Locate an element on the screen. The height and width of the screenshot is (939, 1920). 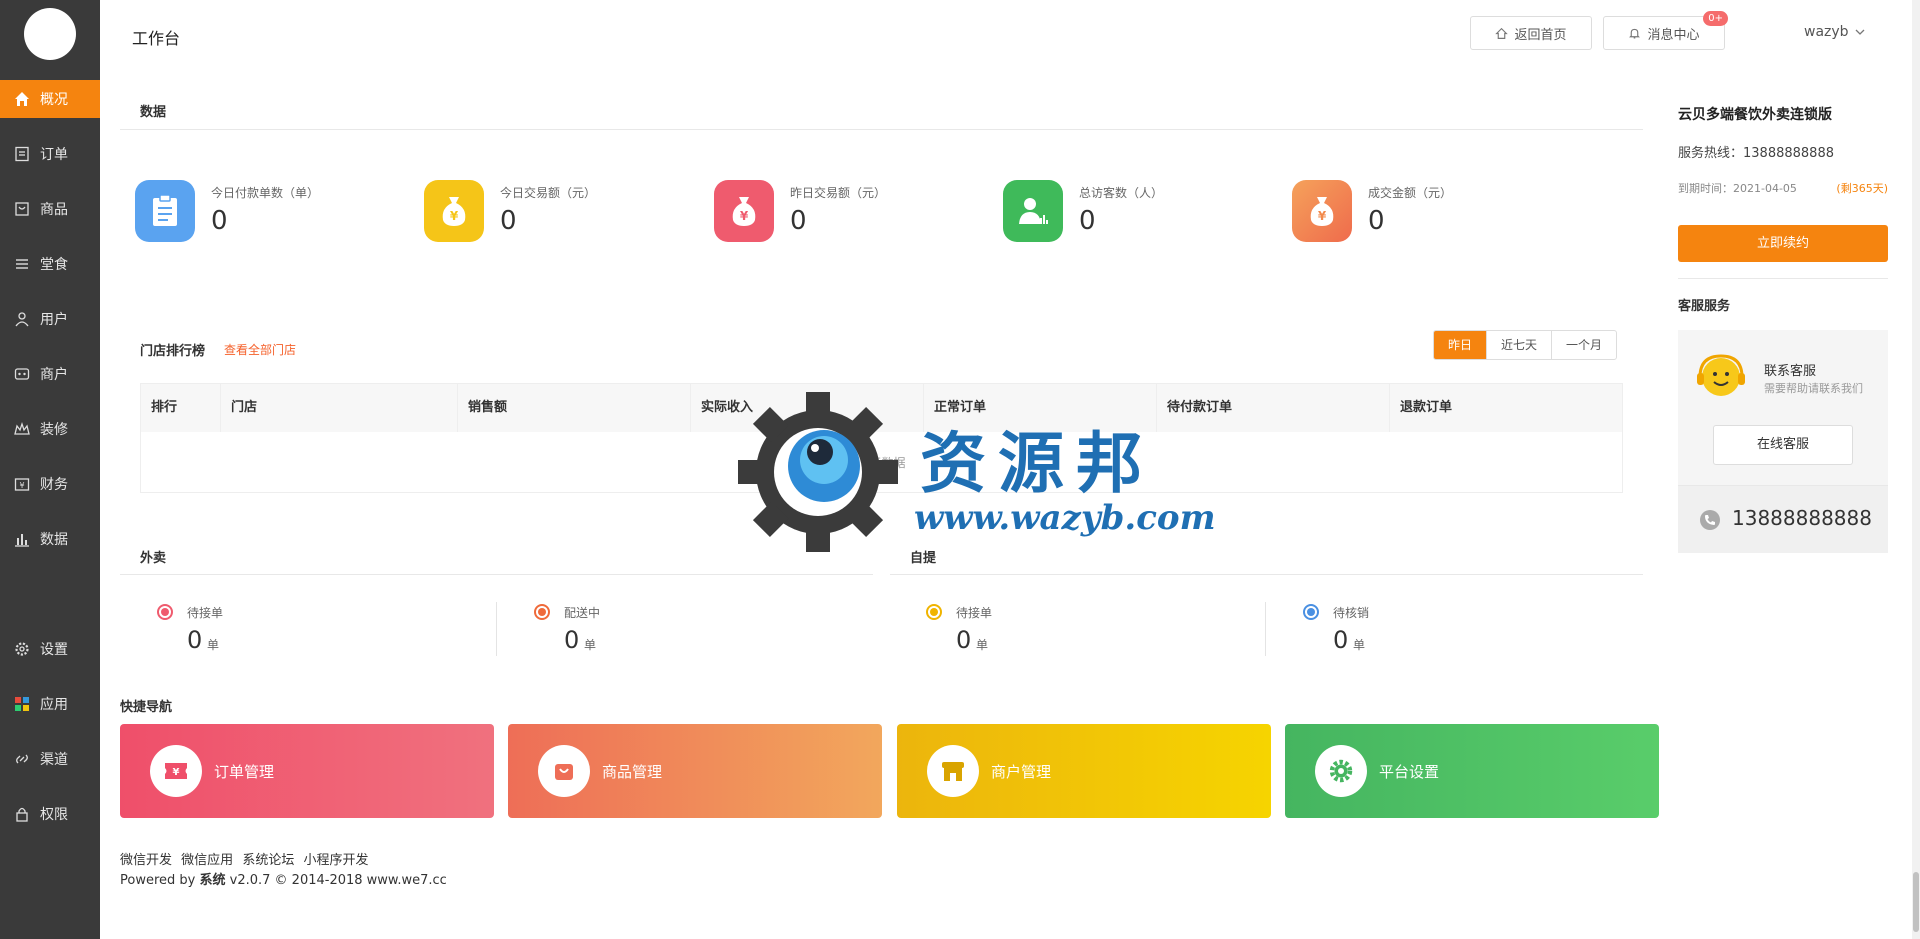
ostat-label: 配送中 is located at coordinates (582, 613).